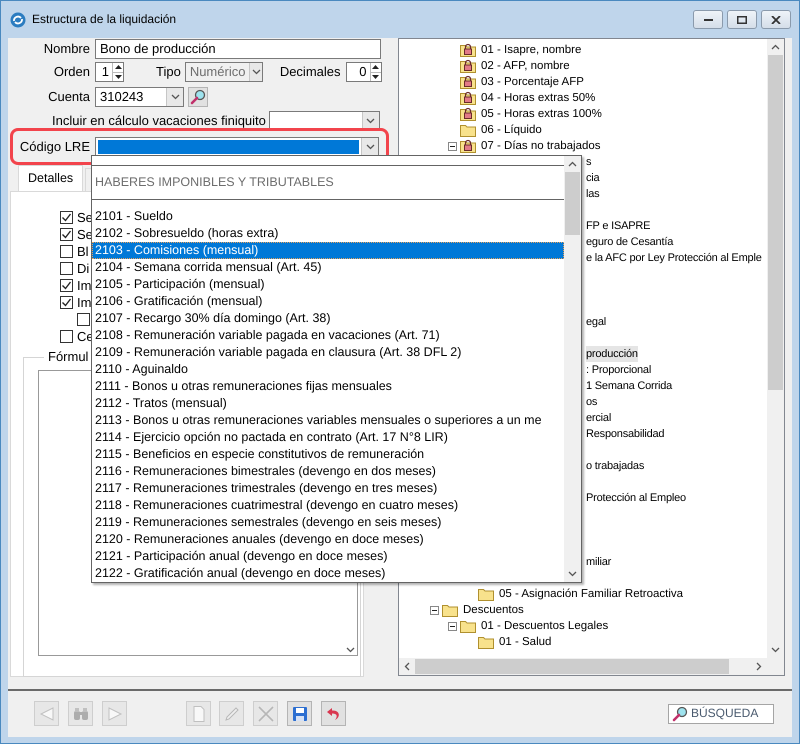 This screenshot has height=744, width=800. What do you see at coordinates (159, 121) in the screenshot?
I see `field-label: Incluir en cálculo vacaciones finiquito` at bounding box center [159, 121].